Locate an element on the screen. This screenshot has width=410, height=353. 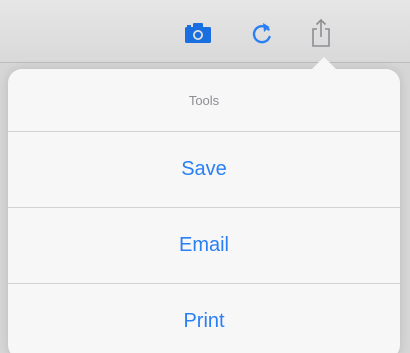
refresh-button is located at coordinates (262, 33).